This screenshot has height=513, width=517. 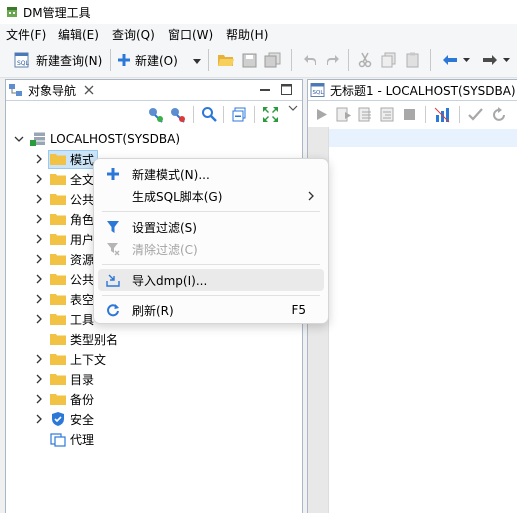 I want to click on rollback-icon, so click(x=499, y=114).